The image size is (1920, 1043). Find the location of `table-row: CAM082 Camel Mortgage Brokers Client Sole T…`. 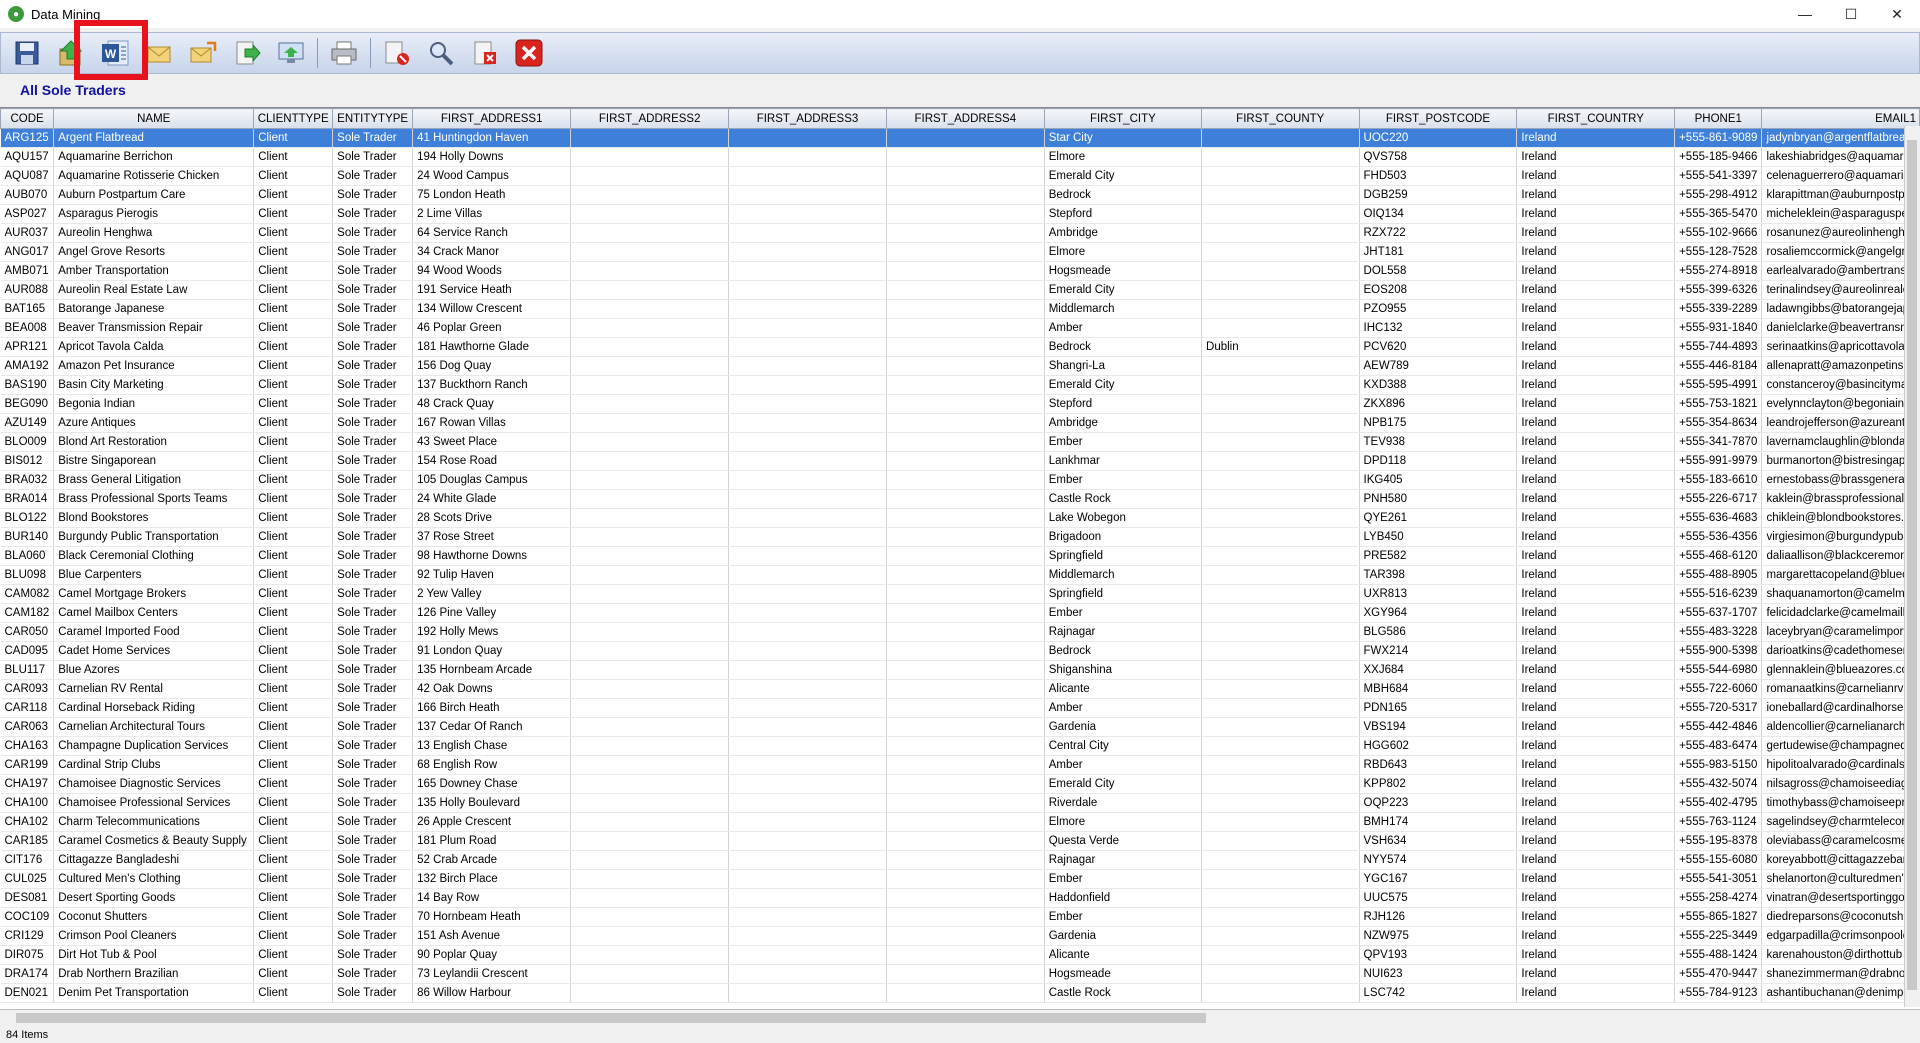

table-row: CAM082 Camel Mortgage Brokers Client Sole T… is located at coordinates (960, 594).